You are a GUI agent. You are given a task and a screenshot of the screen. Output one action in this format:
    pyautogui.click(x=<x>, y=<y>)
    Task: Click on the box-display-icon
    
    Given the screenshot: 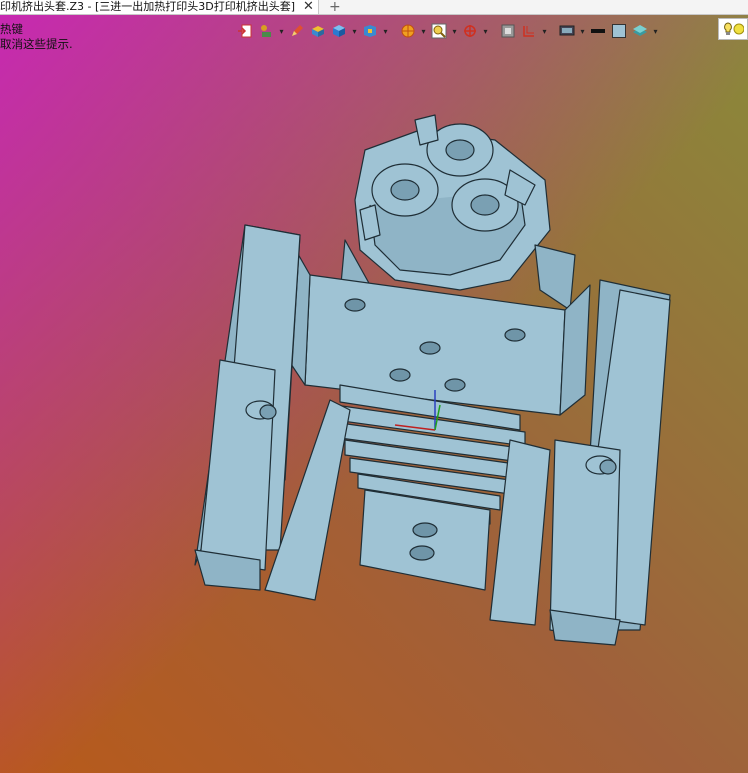 What is the action you would take?
    pyautogui.click(x=318, y=31)
    